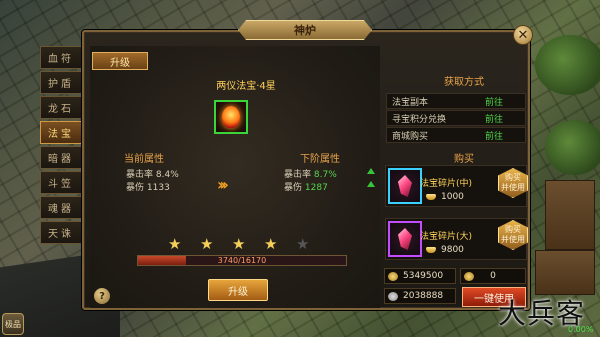 This screenshot has width=600, height=337. What do you see at coordinates (61, 232) in the screenshot?
I see `tab-heavenly-punish: 天诛` at bounding box center [61, 232].